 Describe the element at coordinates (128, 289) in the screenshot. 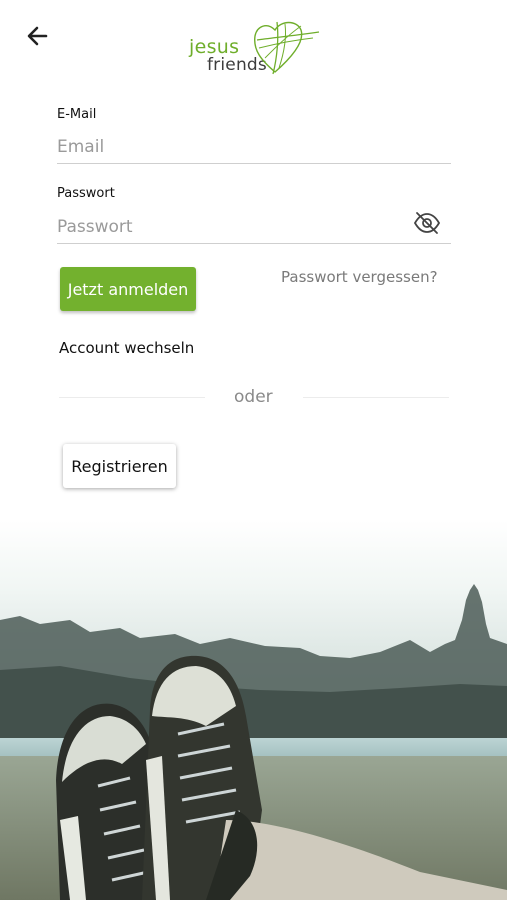

I see `login-button: Jetzt anmelden` at that location.